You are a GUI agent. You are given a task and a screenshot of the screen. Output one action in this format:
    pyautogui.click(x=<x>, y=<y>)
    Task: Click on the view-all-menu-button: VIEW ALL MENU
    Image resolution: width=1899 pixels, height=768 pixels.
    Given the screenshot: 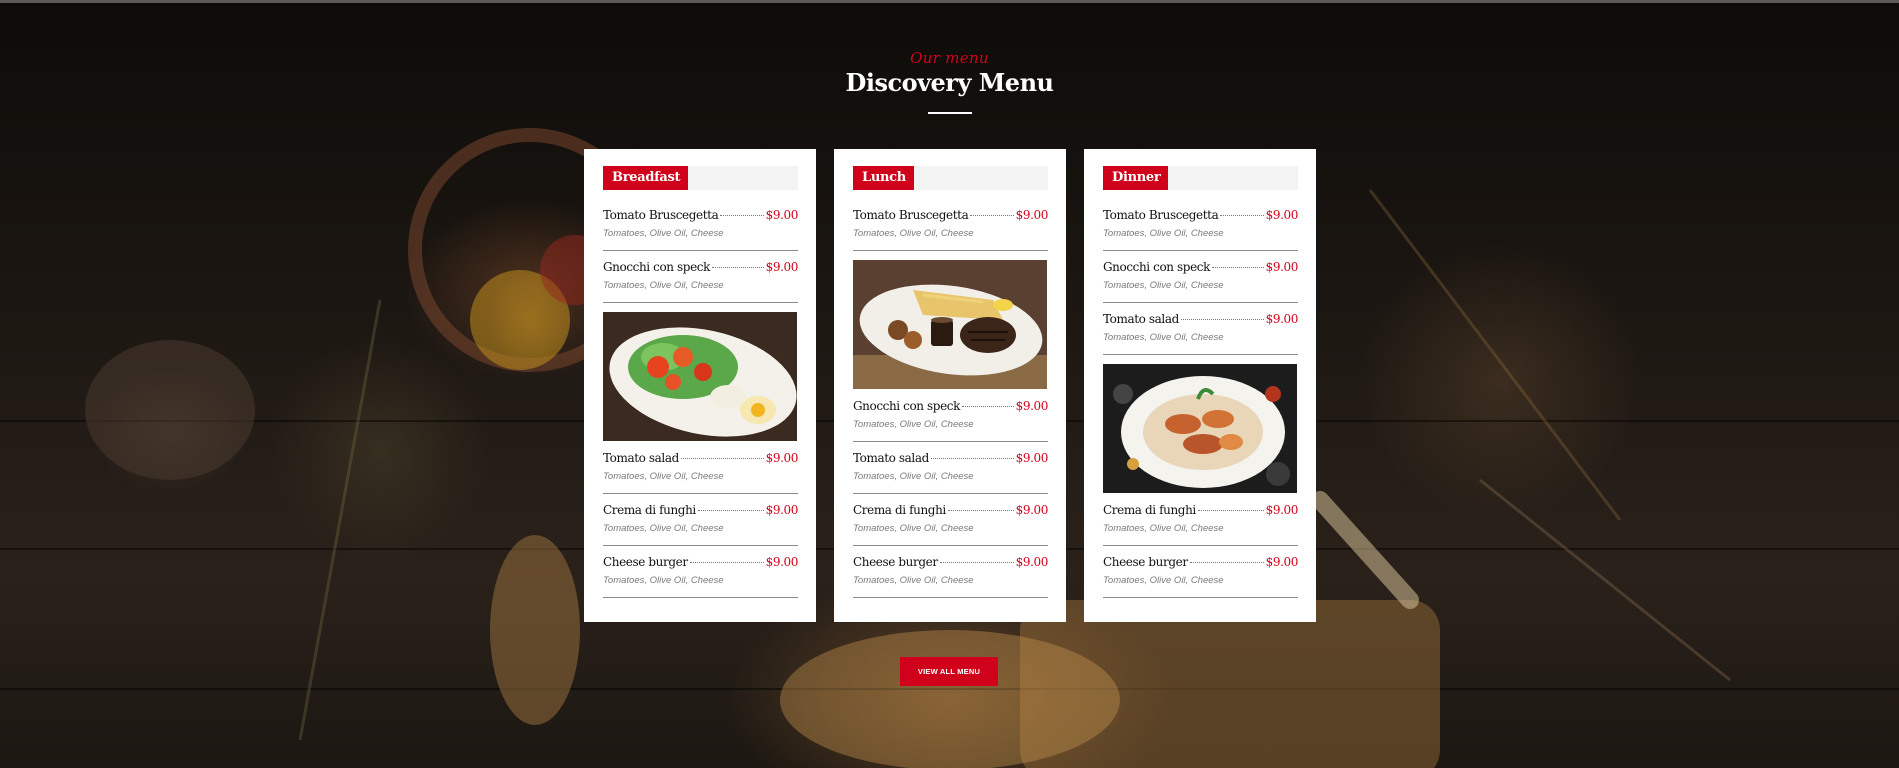 What is the action you would take?
    pyautogui.click(x=949, y=671)
    